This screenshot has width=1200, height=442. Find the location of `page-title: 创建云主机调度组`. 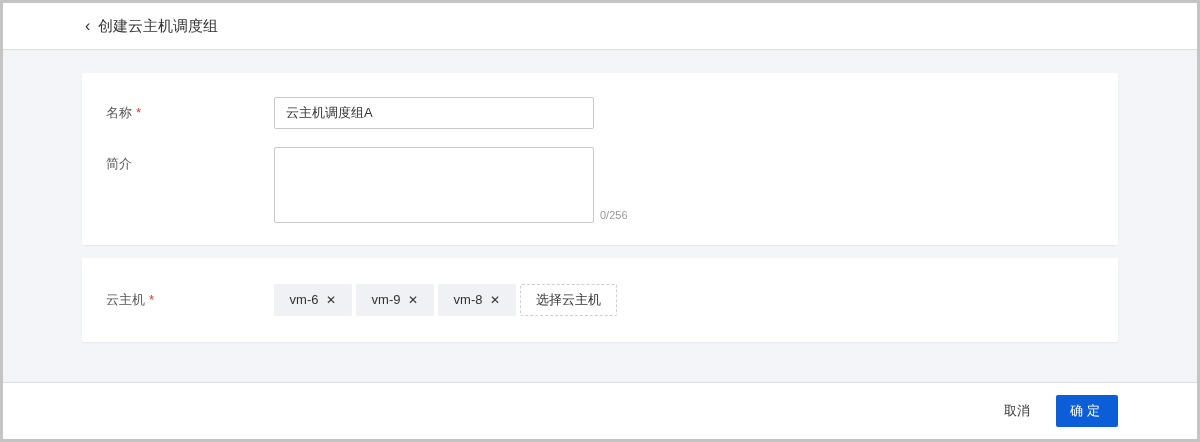

page-title: 创建云主机调度组 is located at coordinates (158, 25).